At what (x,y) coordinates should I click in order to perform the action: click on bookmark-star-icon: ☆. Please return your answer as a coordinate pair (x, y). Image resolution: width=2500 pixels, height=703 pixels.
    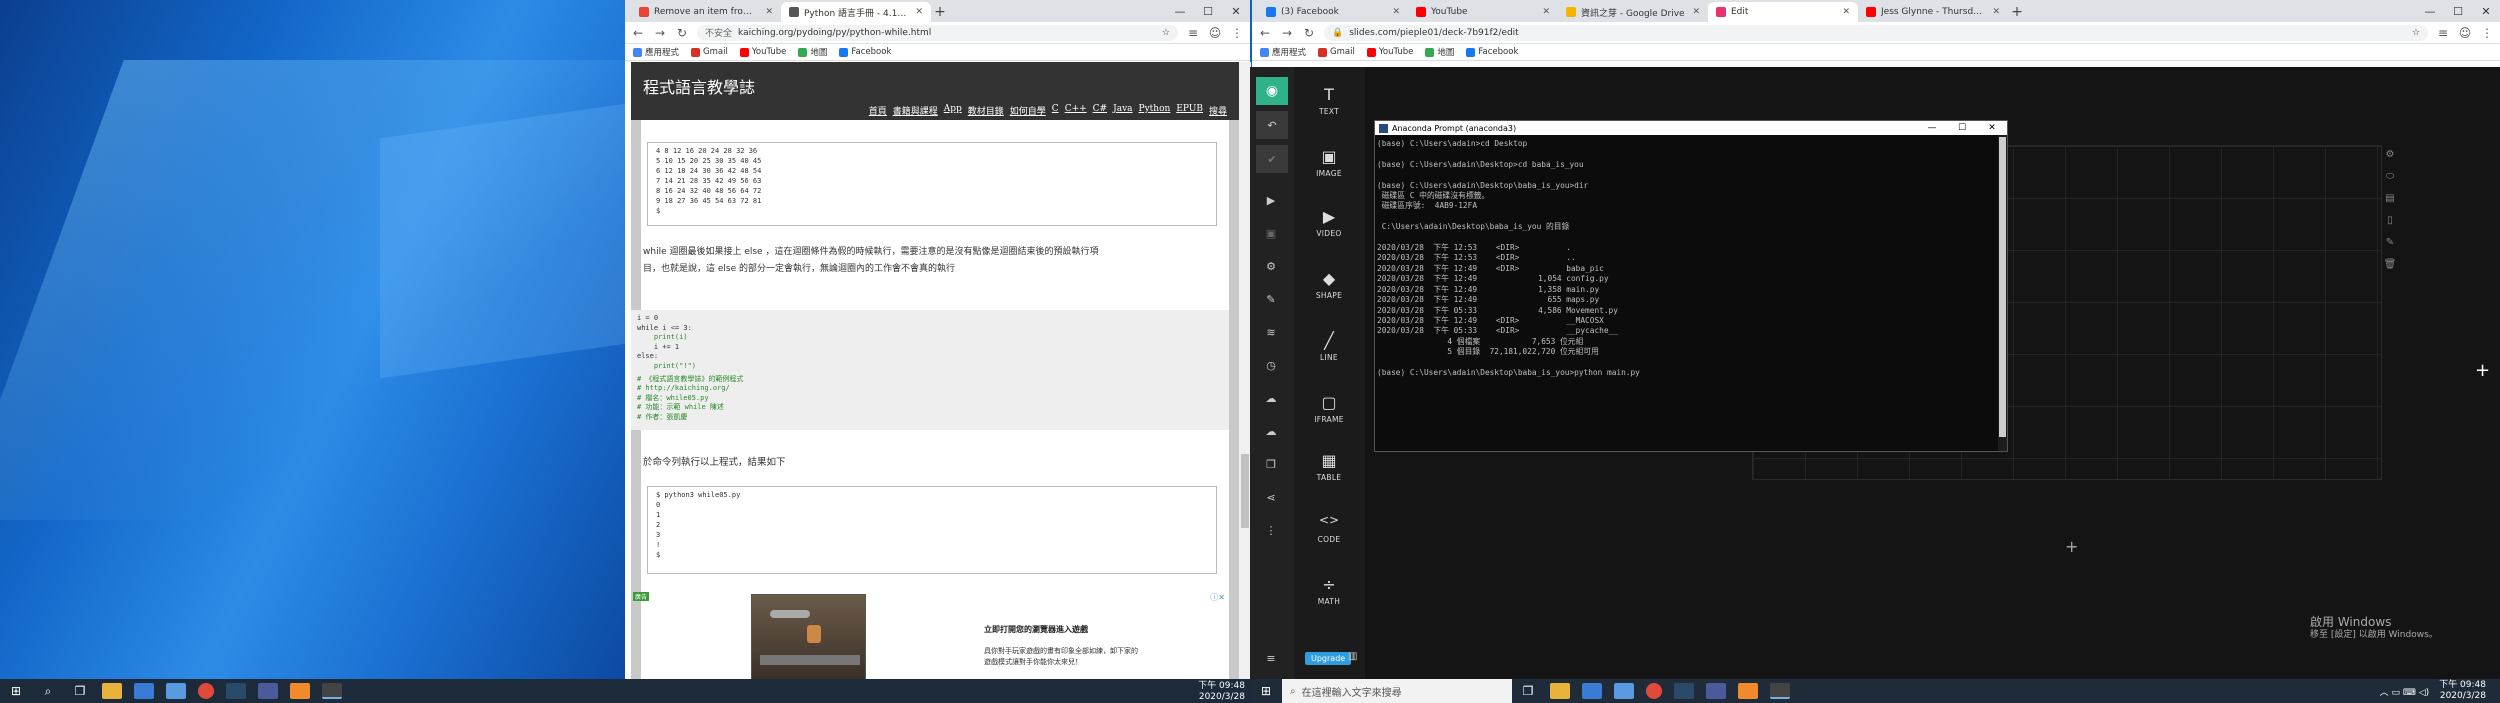
    Looking at the image, I should click on (1166, 33).